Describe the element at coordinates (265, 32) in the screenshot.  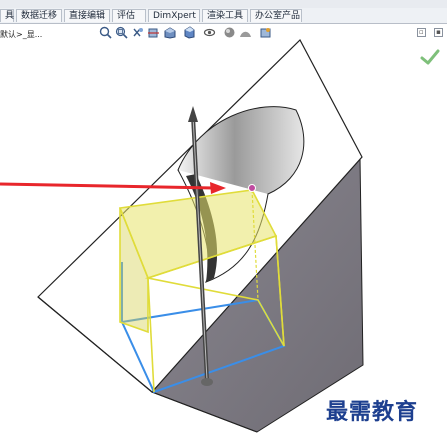
I see `view-settings-icon` at that location.